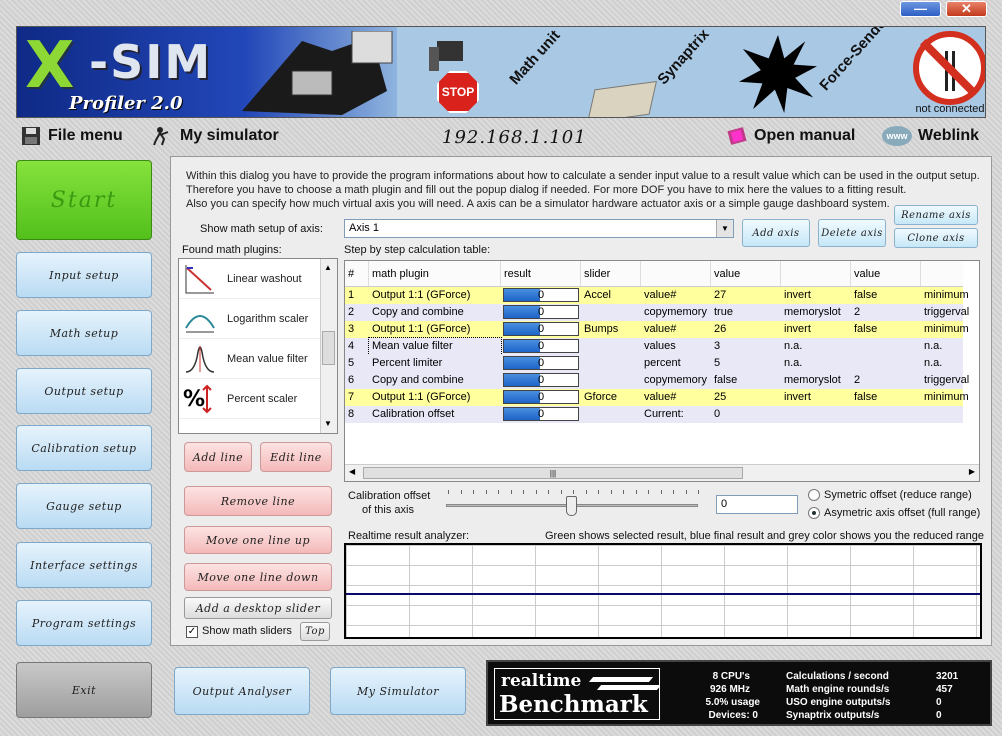 This screenshot has height=736, width=1002. Describe the element at coordinates (676, 273) in the screenshot. I see `header-cell` at that location.